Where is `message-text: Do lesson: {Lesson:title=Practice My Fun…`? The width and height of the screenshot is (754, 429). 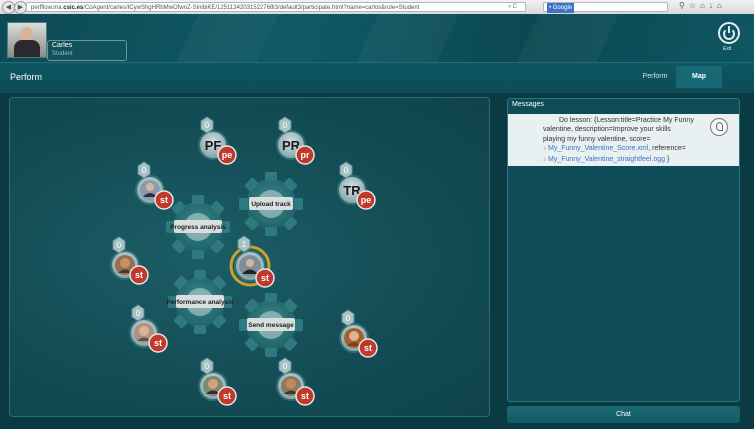
message-text: Do lesson: {Lesson:title=Practice My Fun… is located at coordinates (623, 140).